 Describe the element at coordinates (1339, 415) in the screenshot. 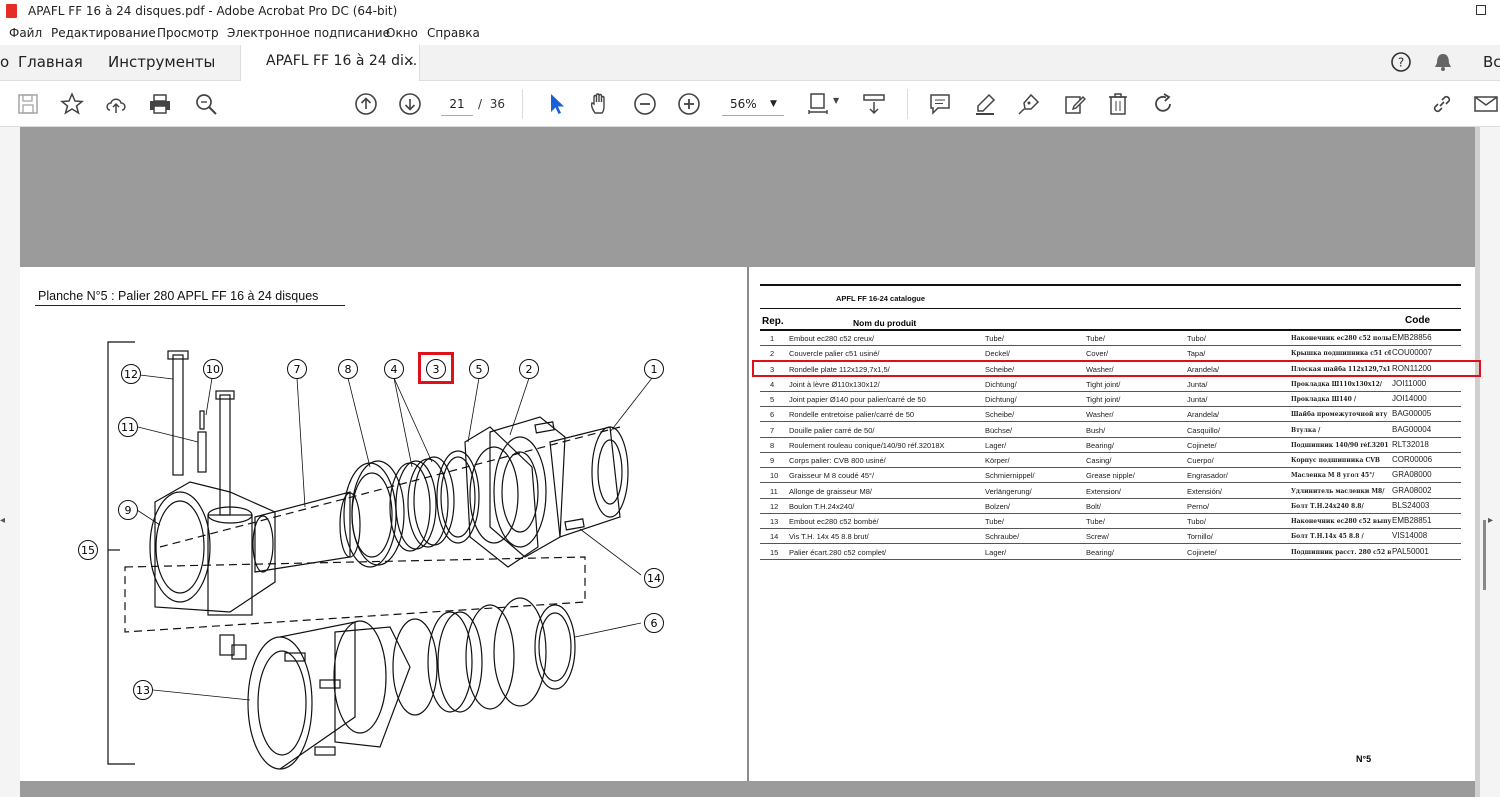

I see `cell-name-ru: Шайба промежуточной вту` at that location.